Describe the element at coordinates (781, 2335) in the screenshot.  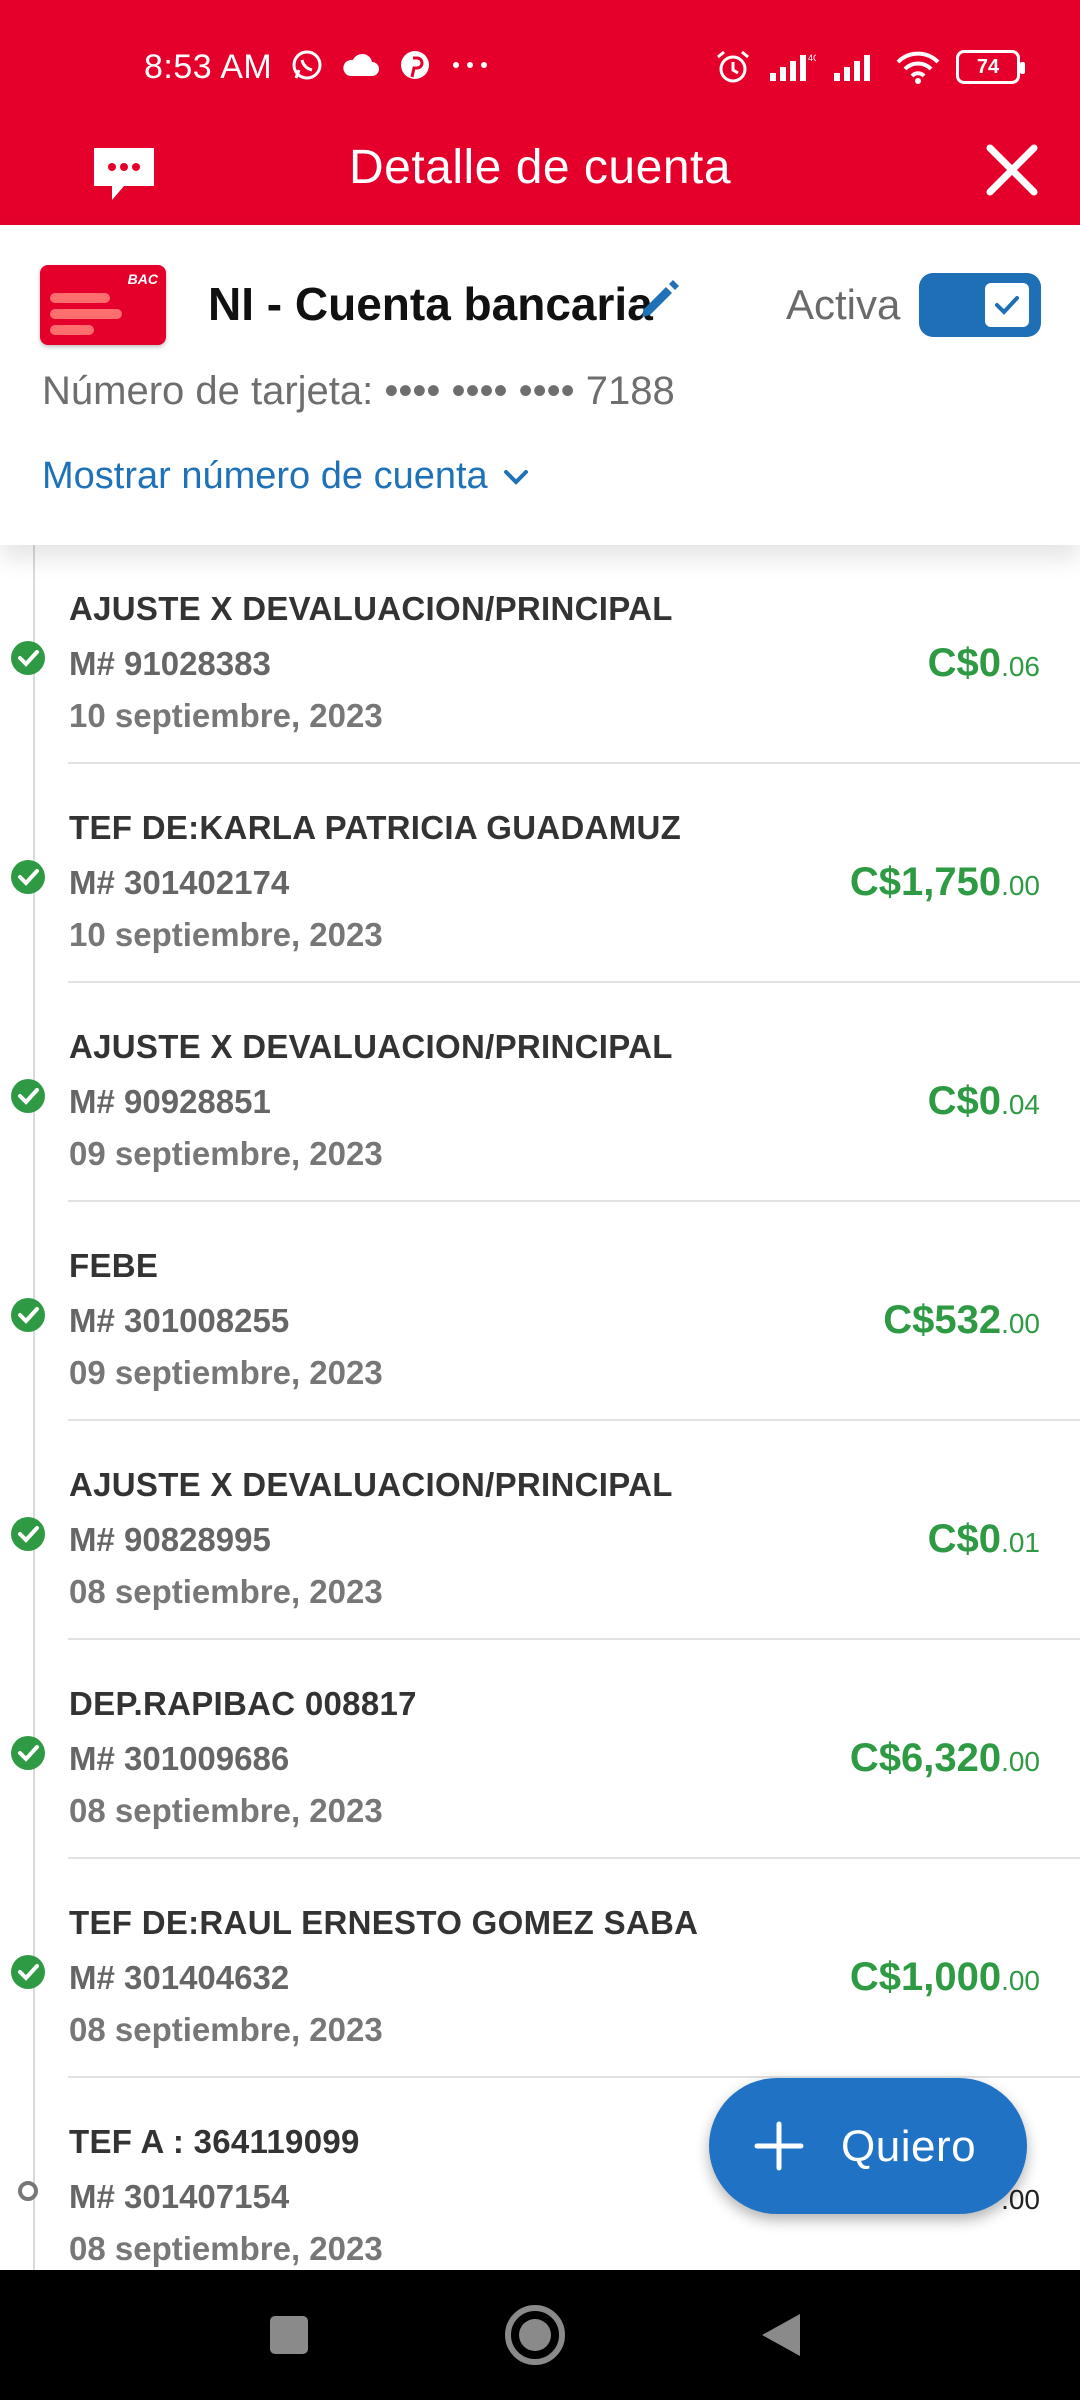
I see `back-button` at that location.